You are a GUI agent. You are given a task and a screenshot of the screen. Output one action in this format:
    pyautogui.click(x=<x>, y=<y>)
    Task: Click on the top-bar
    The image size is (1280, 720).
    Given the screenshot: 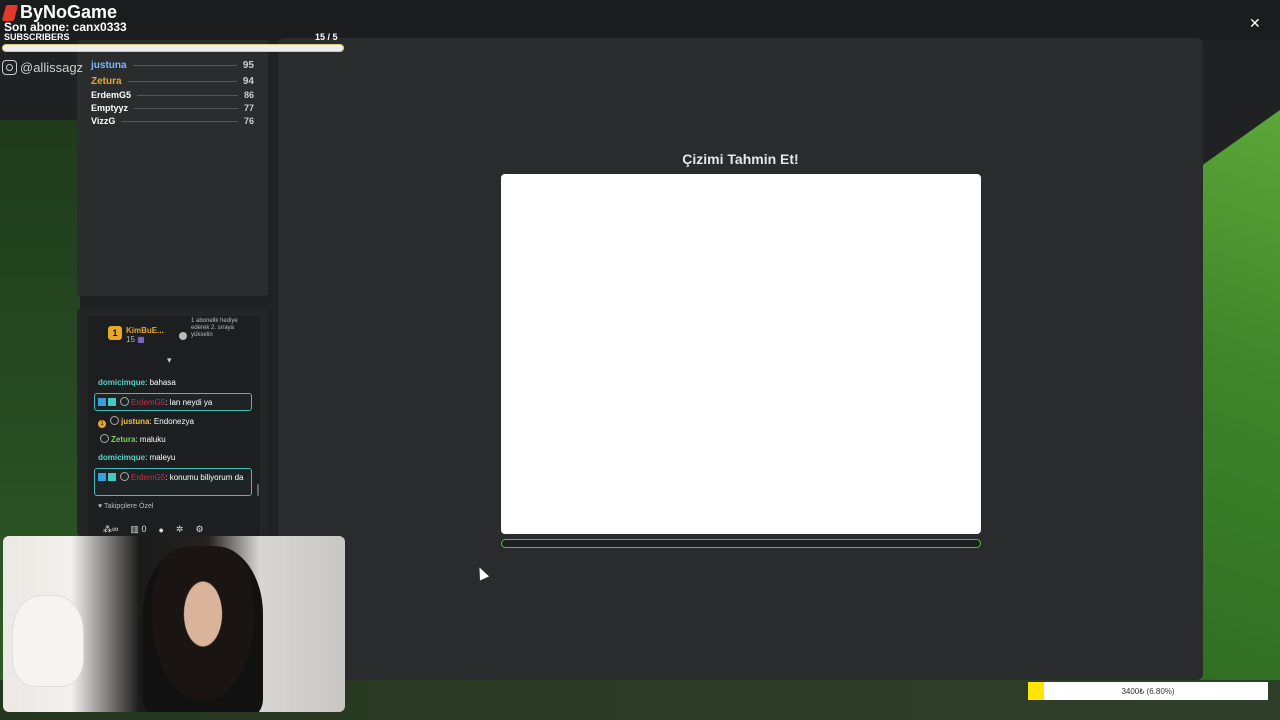 What is the action you would take?
    pyautogui.click(x=640, y=20)
    